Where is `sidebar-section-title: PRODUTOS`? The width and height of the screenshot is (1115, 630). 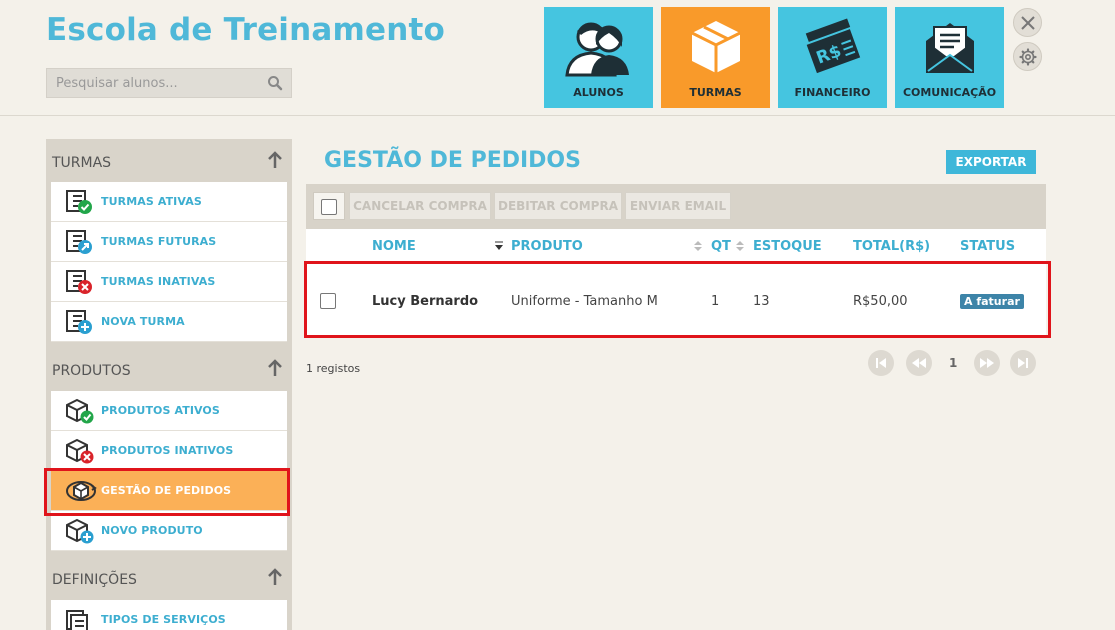 sidebar-section-title: PRODUTOS is located at coordinates (91, 371).